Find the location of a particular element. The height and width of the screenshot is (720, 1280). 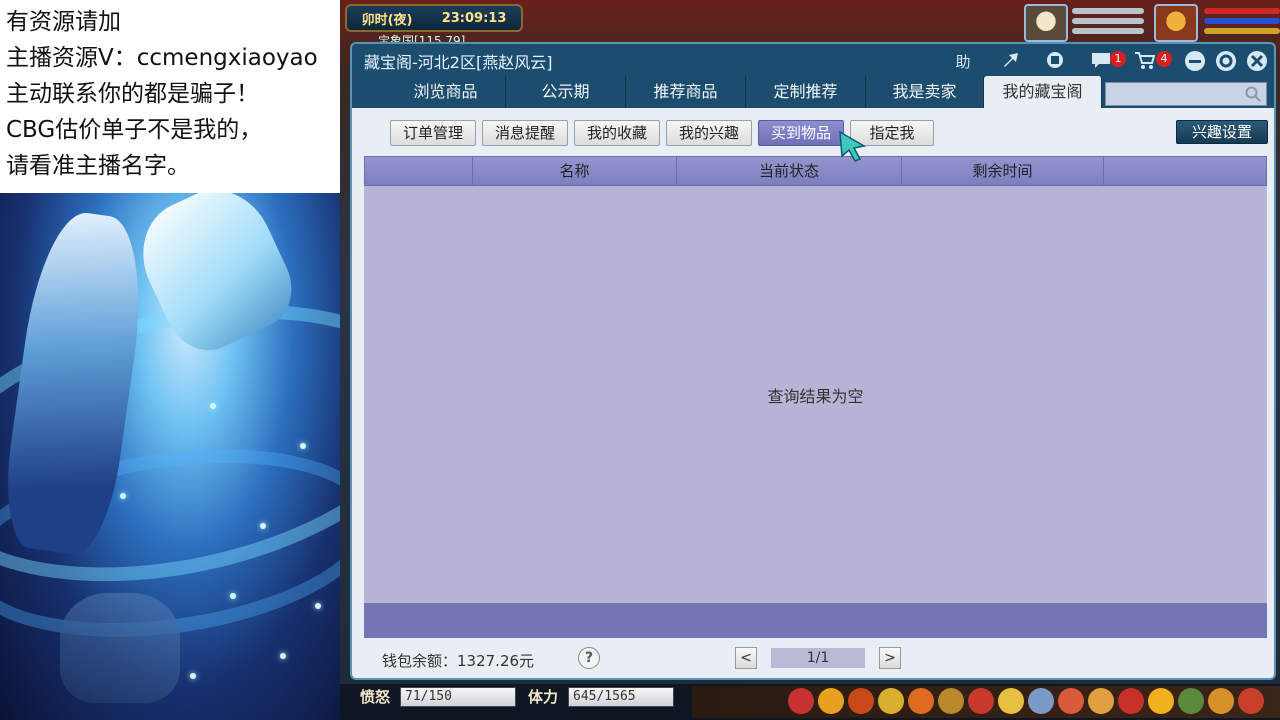

tab-custom: 定制推荐 is located at coordinates (806, 92).